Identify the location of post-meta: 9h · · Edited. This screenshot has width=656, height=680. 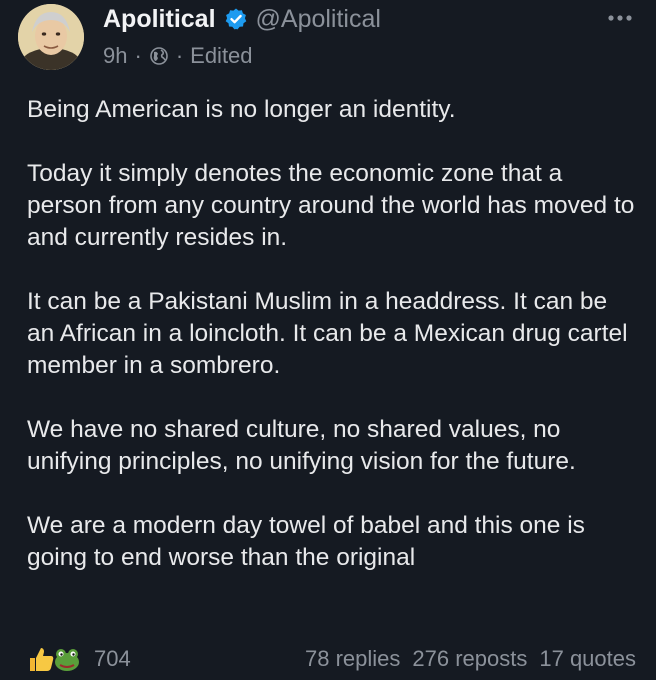
(178, 56).